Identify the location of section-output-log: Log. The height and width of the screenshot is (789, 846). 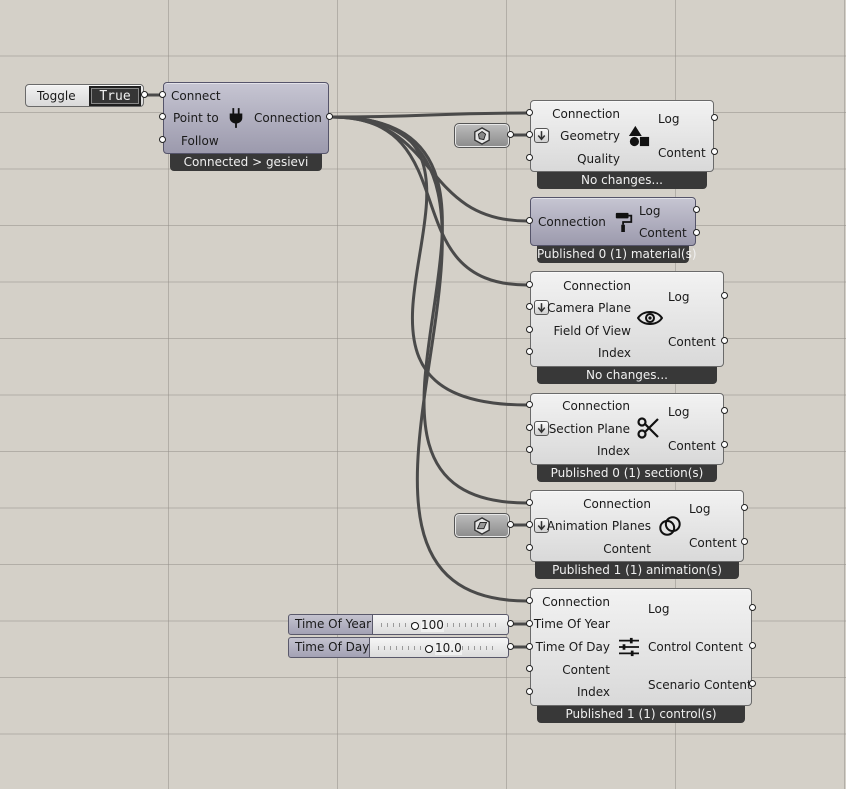
(679, 412).